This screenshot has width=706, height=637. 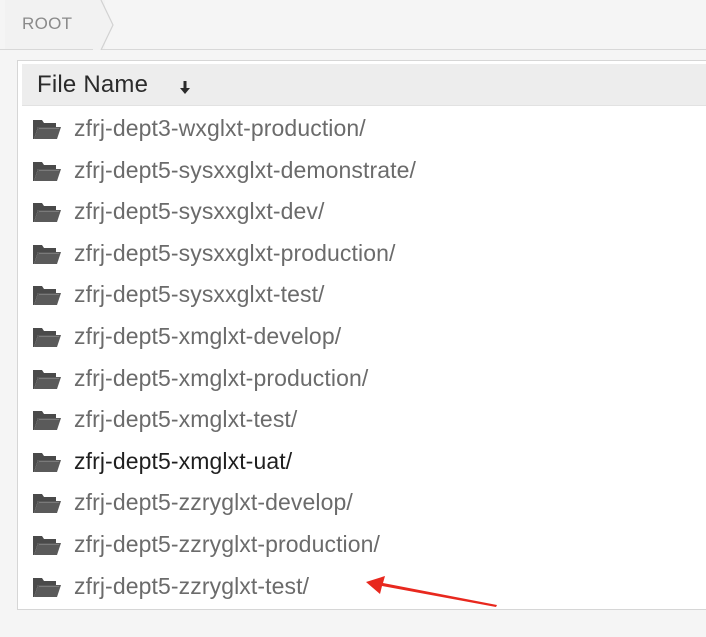 I want to click on folder-name-link: zfrj-dept5-sysxxglxt-demonstrate/, so click(x=245, y=170).